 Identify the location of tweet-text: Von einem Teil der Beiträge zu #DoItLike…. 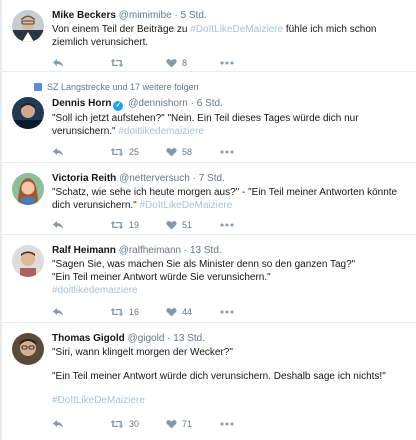
(229, 36).